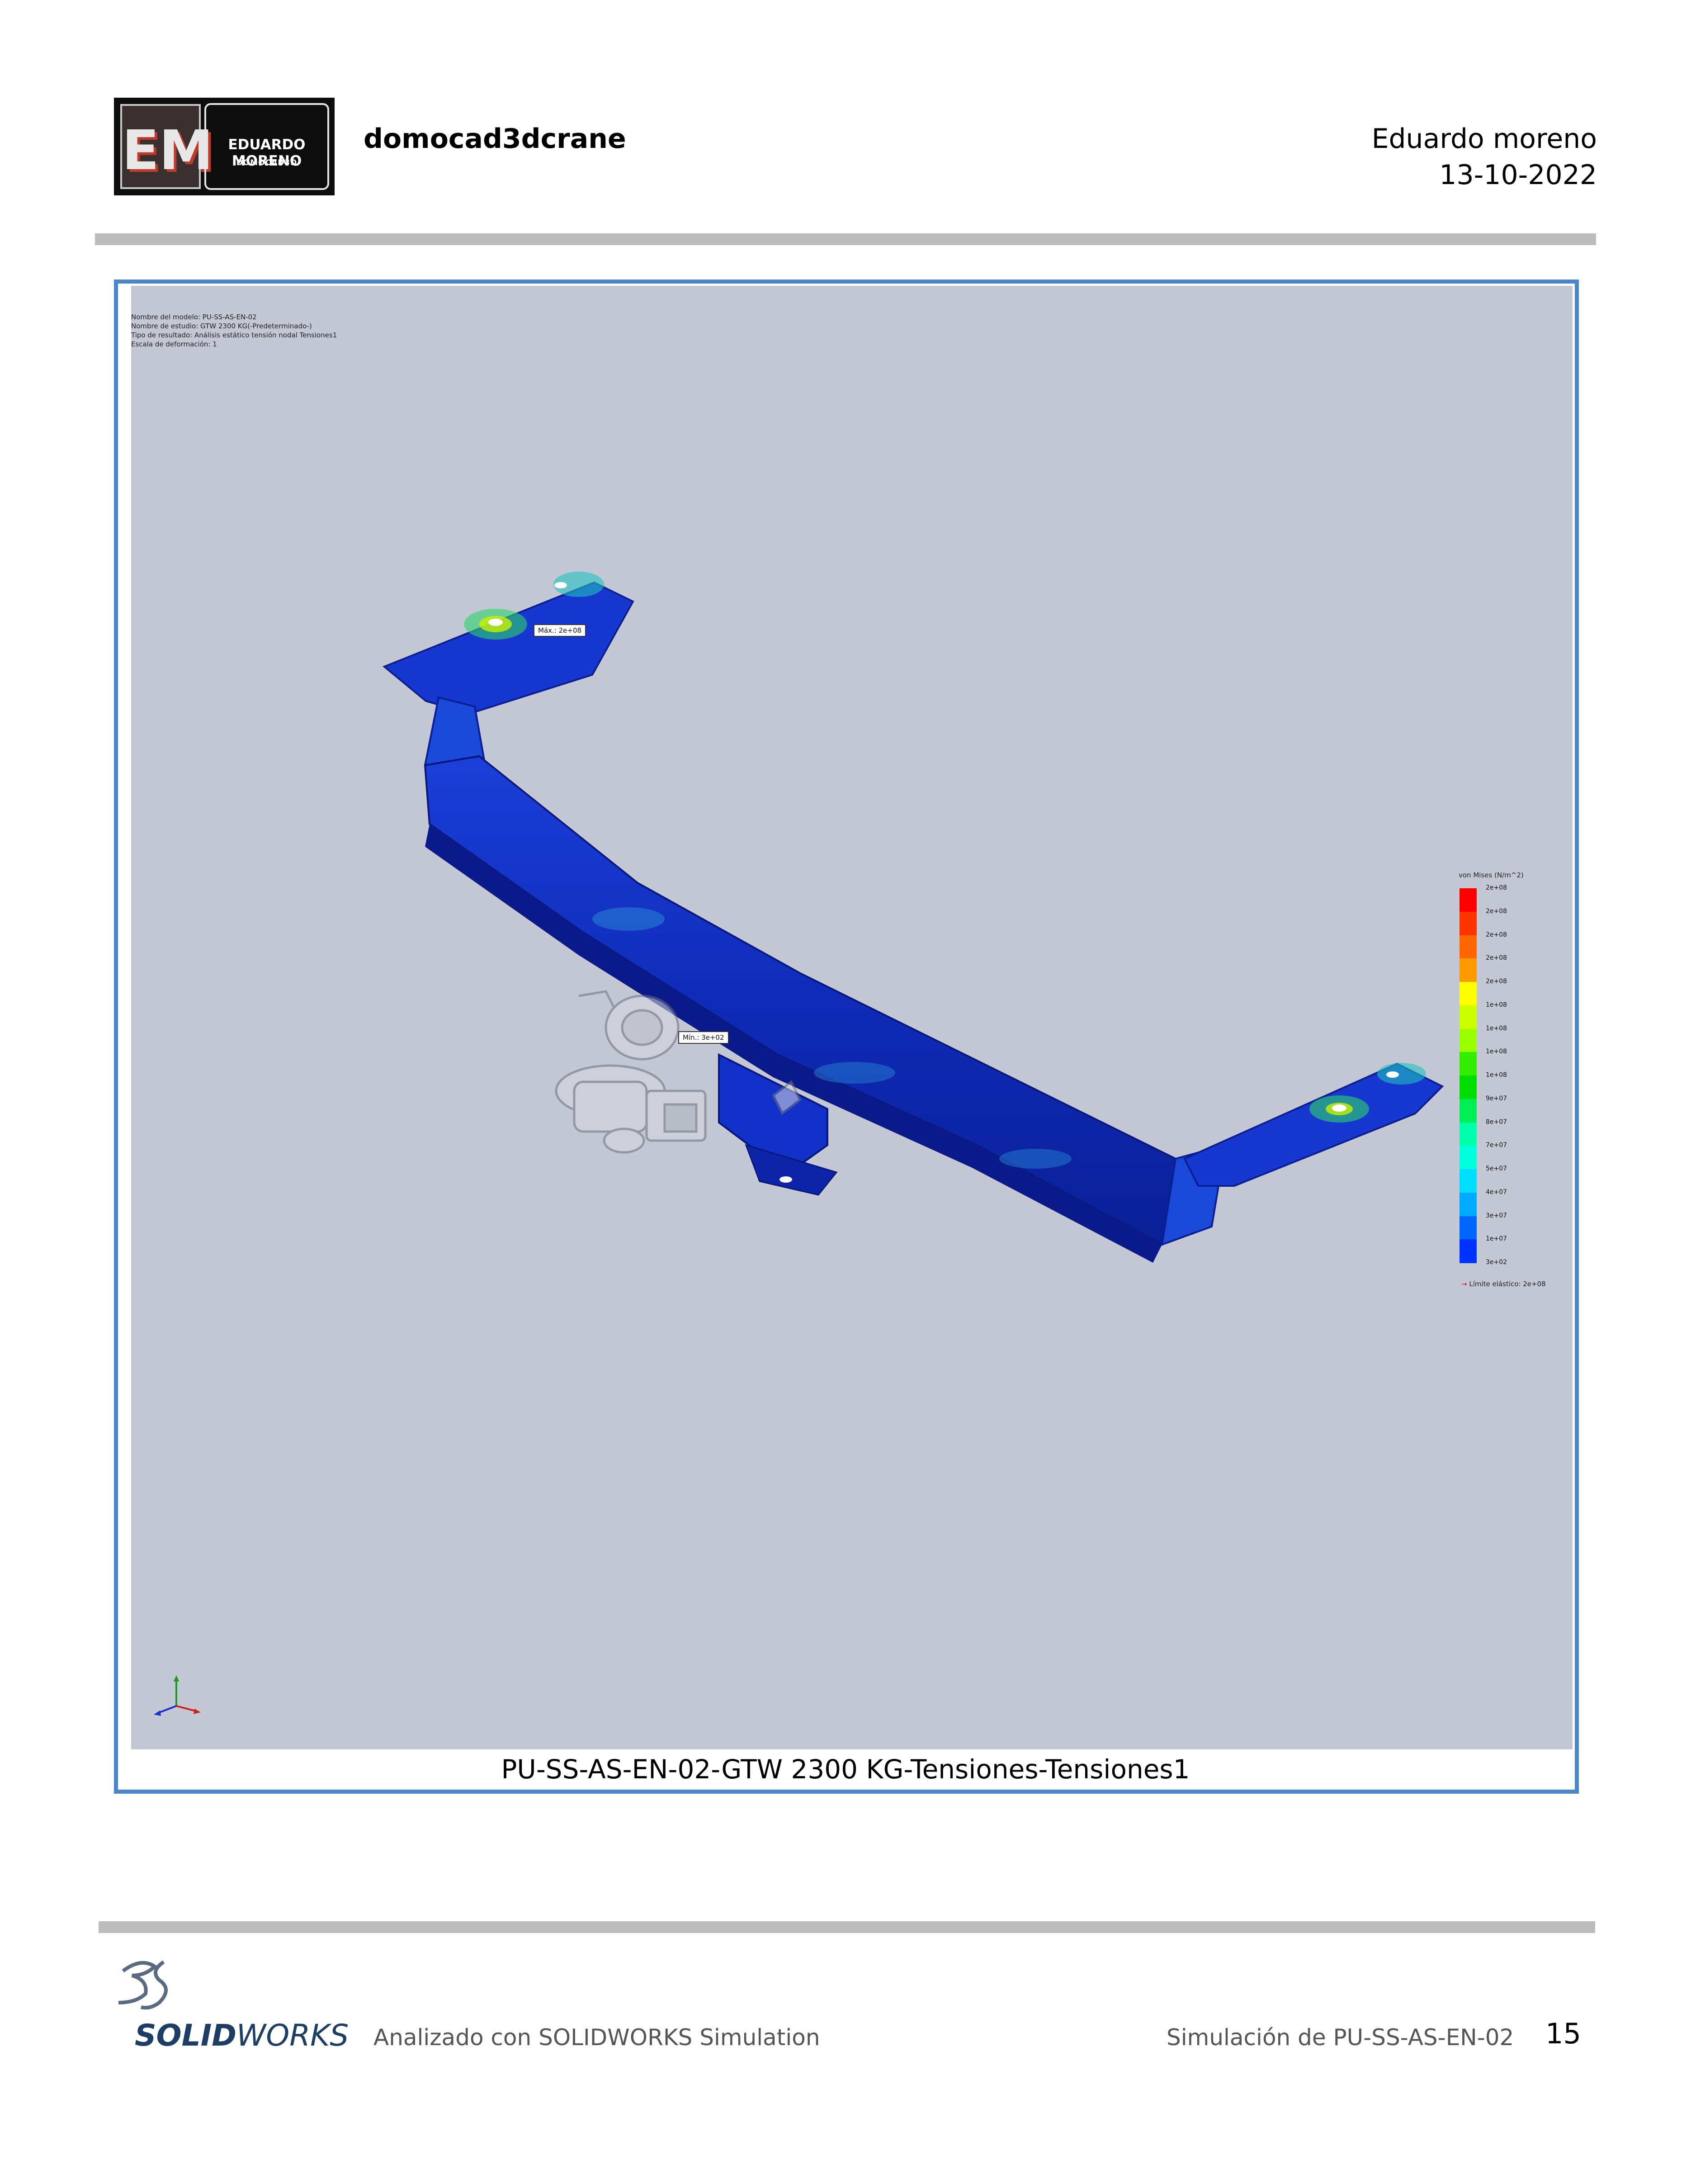 The height and width of the screenshot is (2184, 1691). I want to click on footer-divider, so click(847, 1927).